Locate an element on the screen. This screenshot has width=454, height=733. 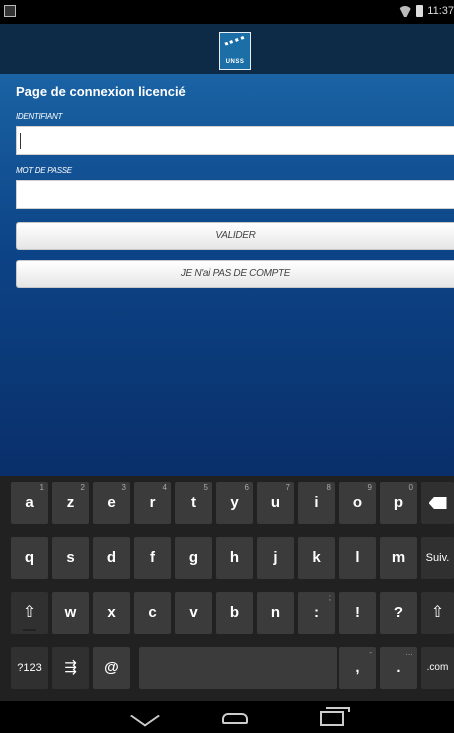
key-hint: 3 is located at coordinates (123, 487).